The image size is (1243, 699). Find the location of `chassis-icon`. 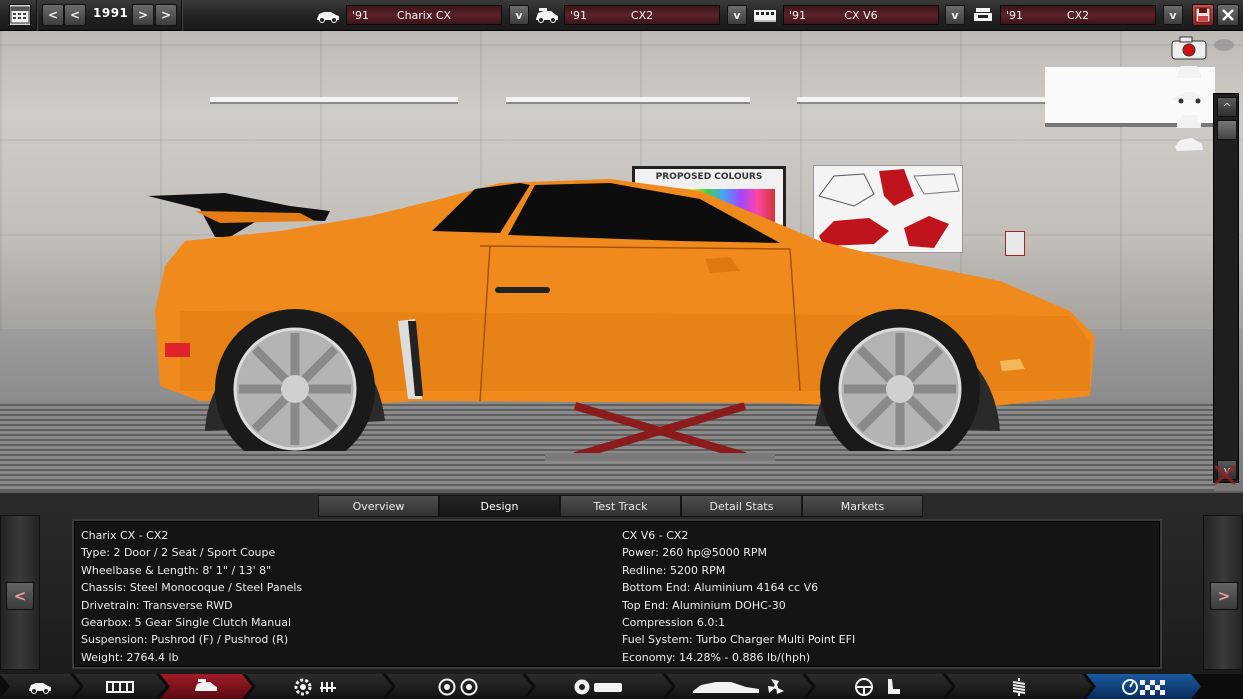

chassis-icon is located at coordinates (120, 687).